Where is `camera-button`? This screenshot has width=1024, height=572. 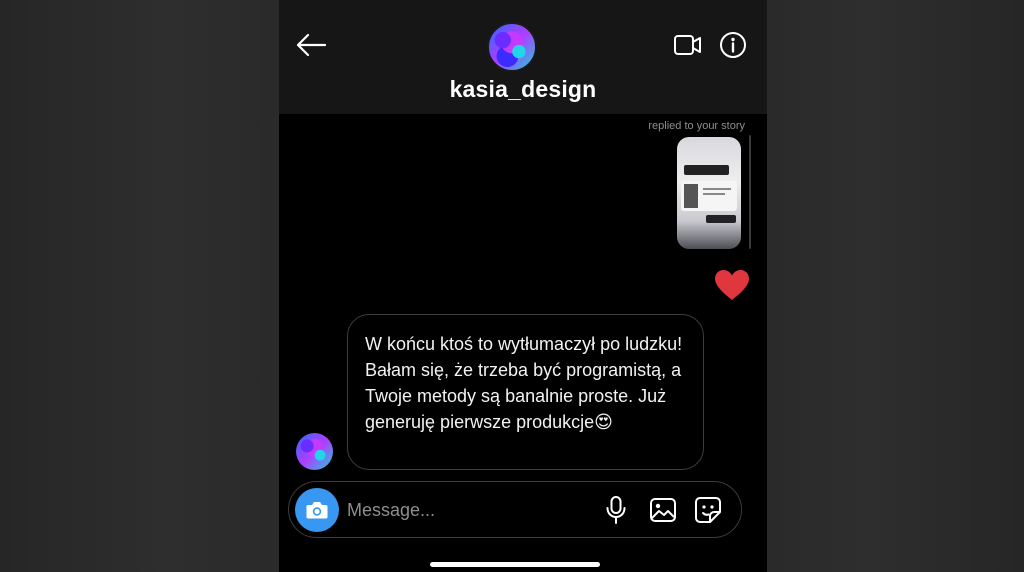 camera-button is located at coordinates (317, 510).